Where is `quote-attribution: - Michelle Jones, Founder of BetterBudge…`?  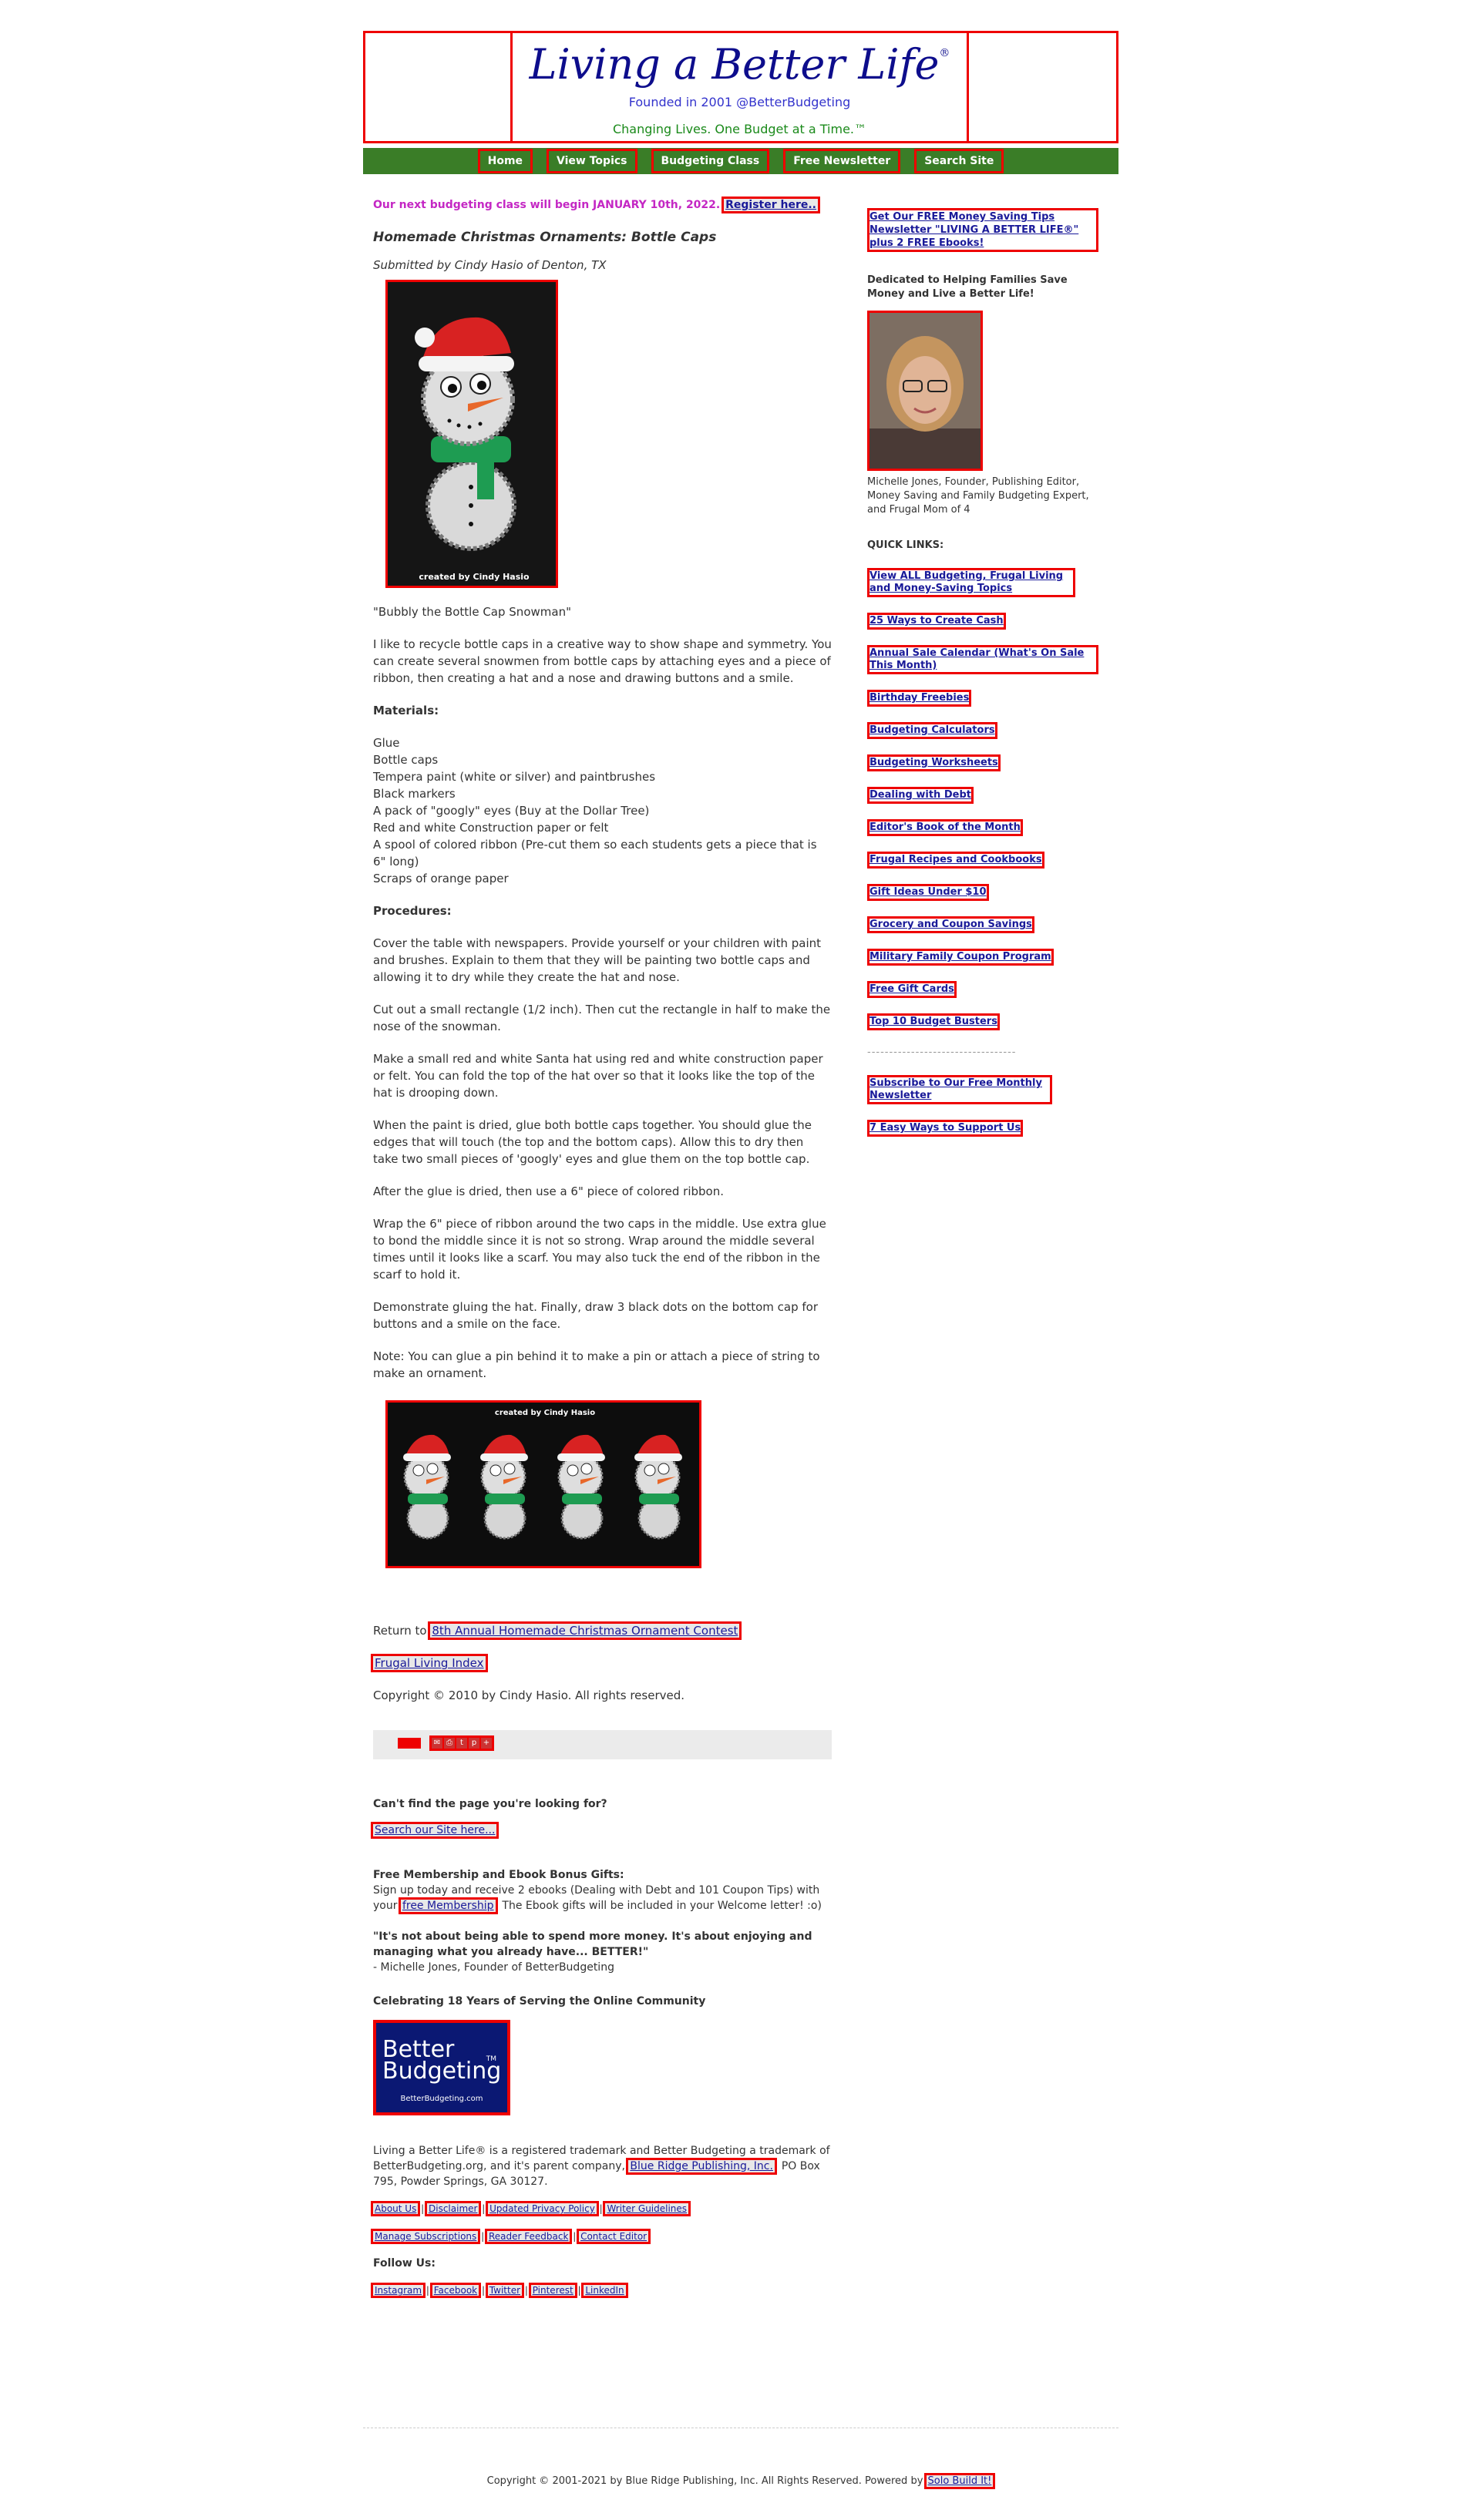 quote-attribution: - Michelle Jones, Founder of BetterBudge… is located at coordinates (494, 1967).